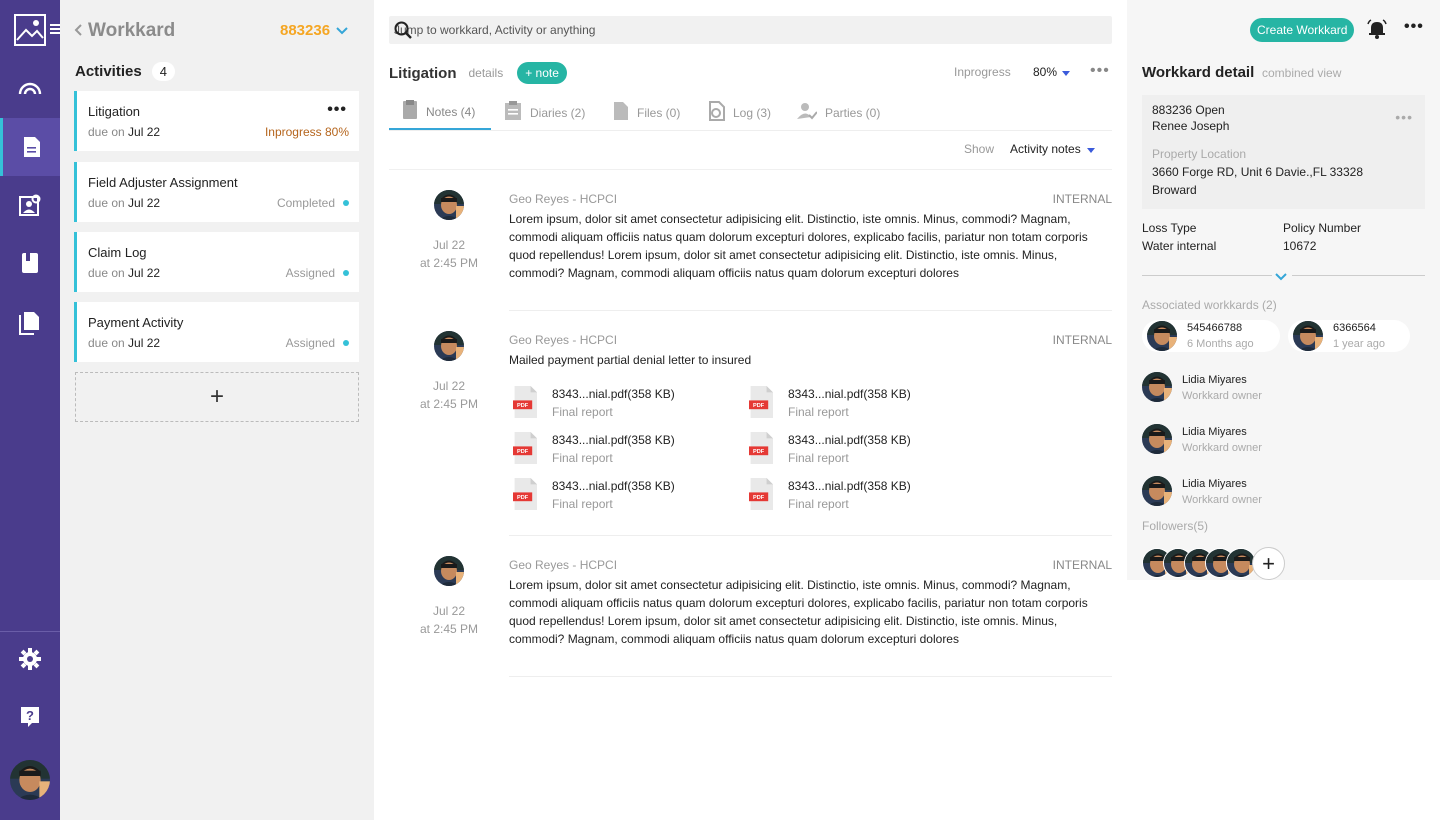 Image resolution: width=1440 pixels, height=820 pixels. Describe the element at coordinates (216, 262) in the screenshot. I see `activity-card-claim-log: Claim Log due on Jul 22 Assigned` at that location.